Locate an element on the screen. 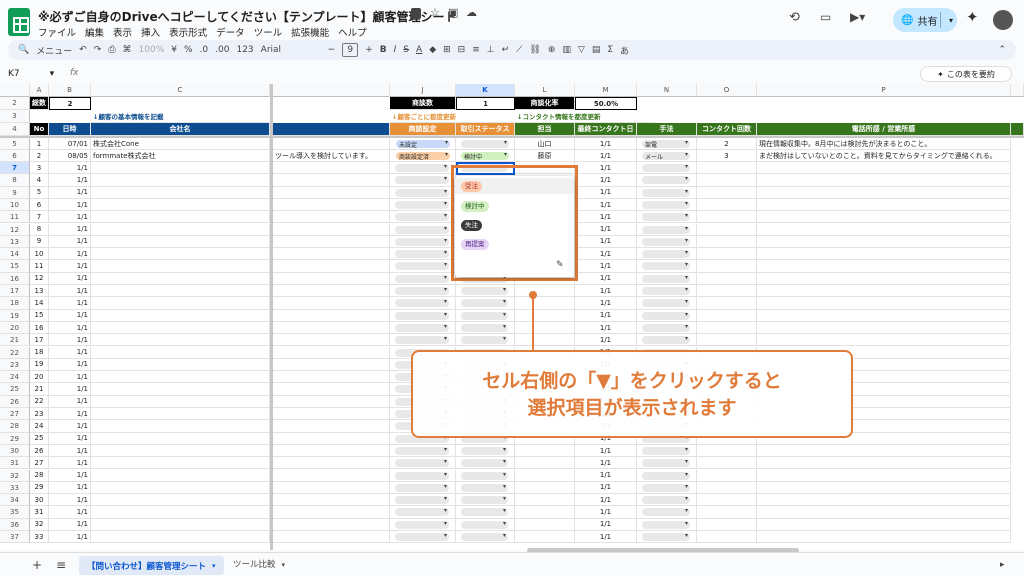  borders-icon: ⊞ is located at coordinates (447, 50).